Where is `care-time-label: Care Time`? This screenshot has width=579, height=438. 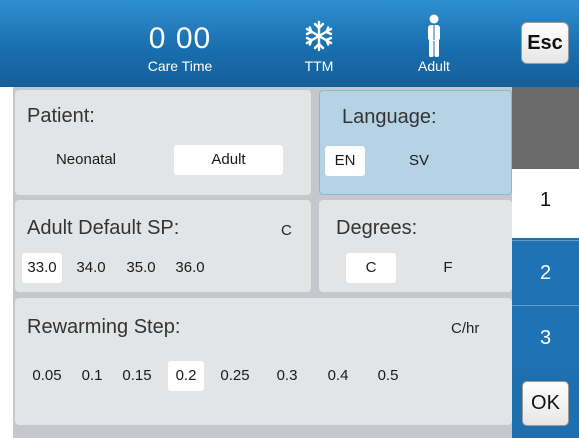 care-time-label: Care Time is located at coordinates (180, 66).